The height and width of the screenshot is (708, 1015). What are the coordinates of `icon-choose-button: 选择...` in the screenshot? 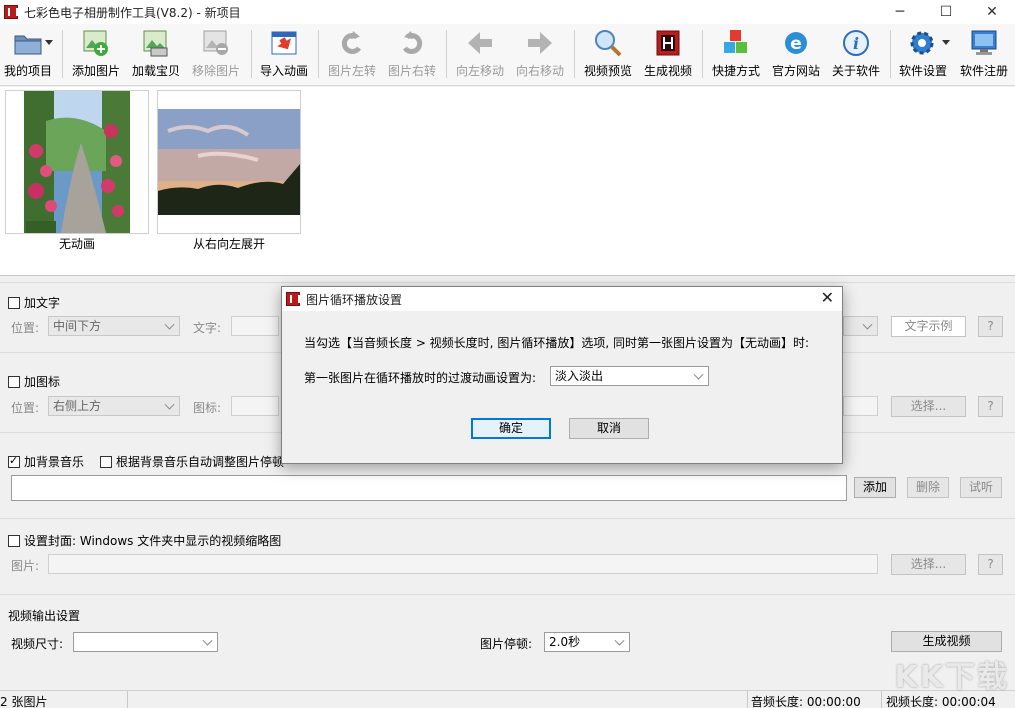 It's located at (928, 406).